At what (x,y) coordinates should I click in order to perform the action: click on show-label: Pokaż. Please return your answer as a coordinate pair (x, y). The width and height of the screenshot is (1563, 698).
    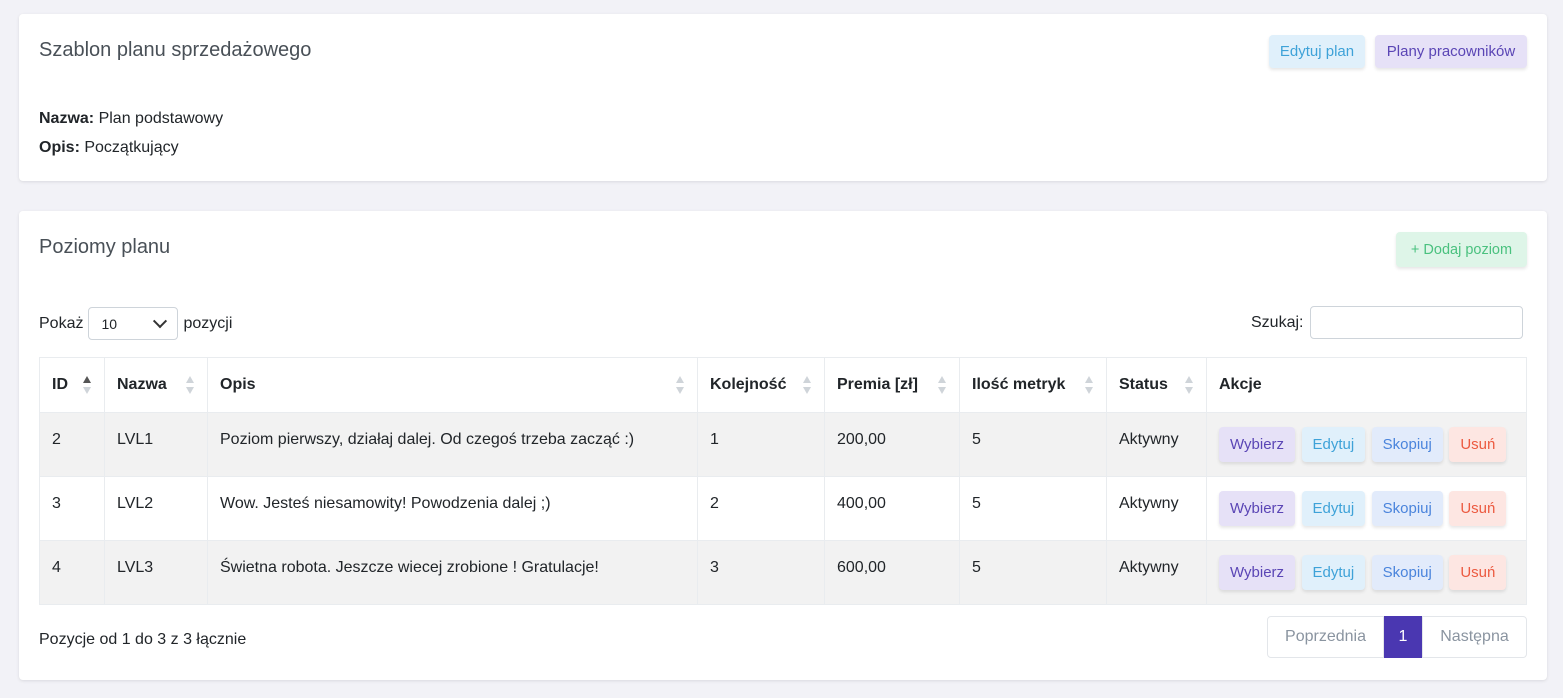
    Looking at the image, I should click on (61, 323).